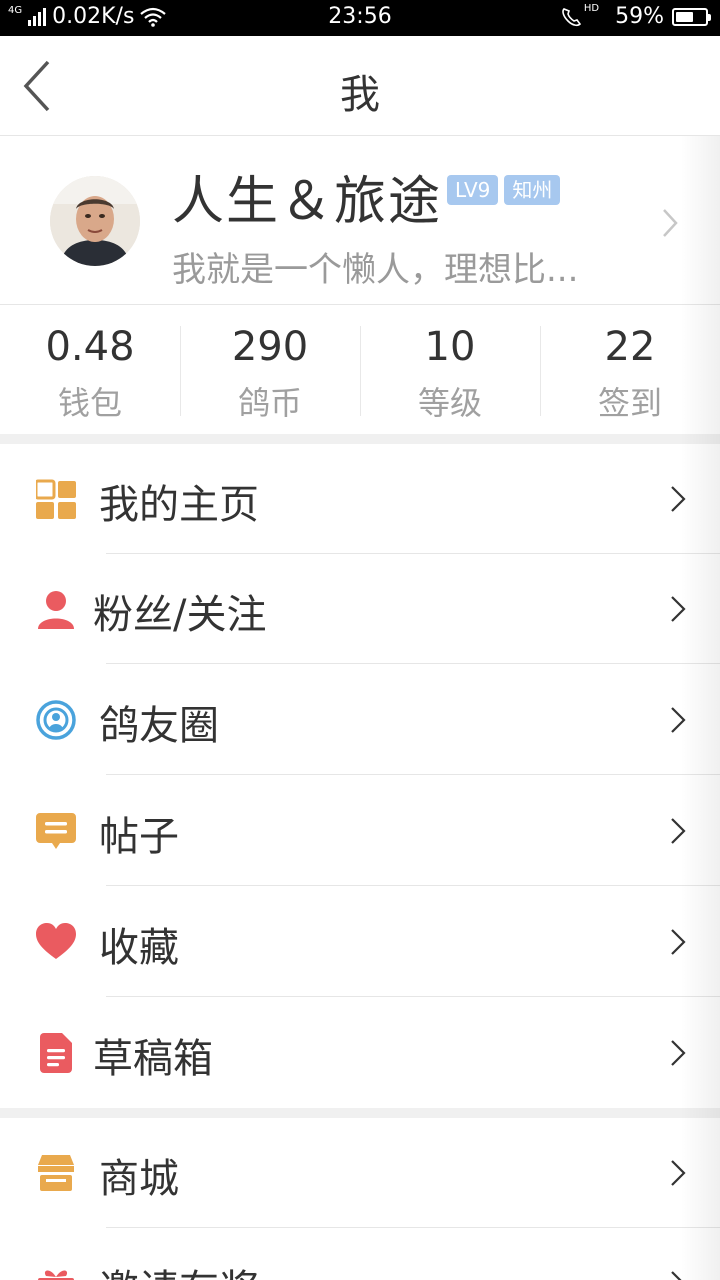 Image resolution: width=720 pixels, height=1280 pixels. Describe the element at coordinates (90, 347) in the screenshot. I see `stat-value: 0.48` at that location.